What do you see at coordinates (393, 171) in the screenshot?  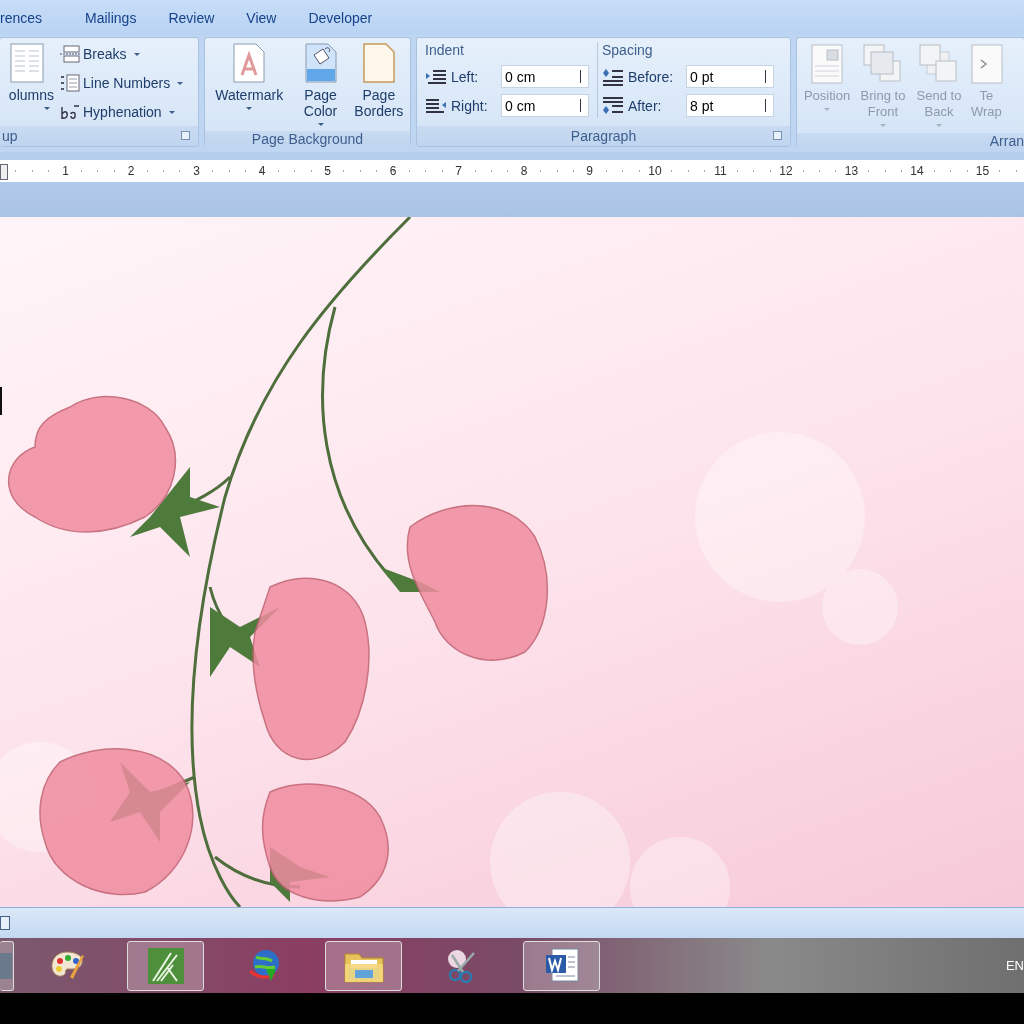 I see `ruler-number: 6` at bounding box center [393, 171].